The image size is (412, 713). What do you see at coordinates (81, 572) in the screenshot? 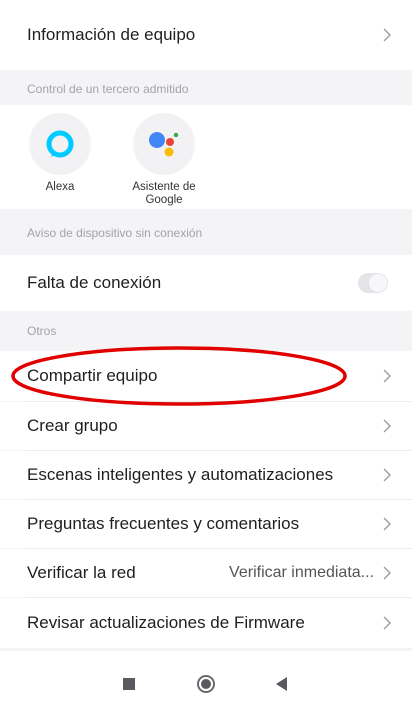
I see `check-network-label: Verificar la red` at bounding box center [81, 572].